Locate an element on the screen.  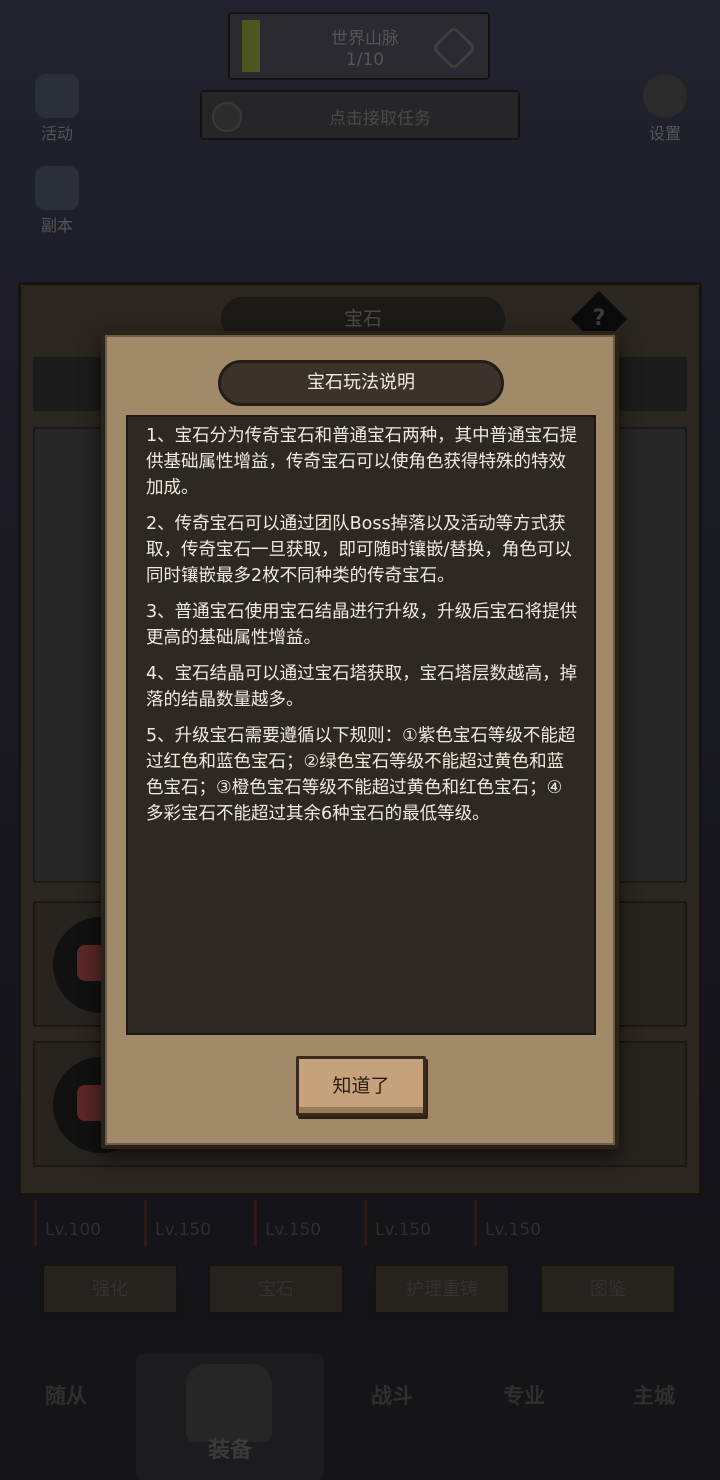
dungeon-button: 副本 is located at coordinates (57, 201).